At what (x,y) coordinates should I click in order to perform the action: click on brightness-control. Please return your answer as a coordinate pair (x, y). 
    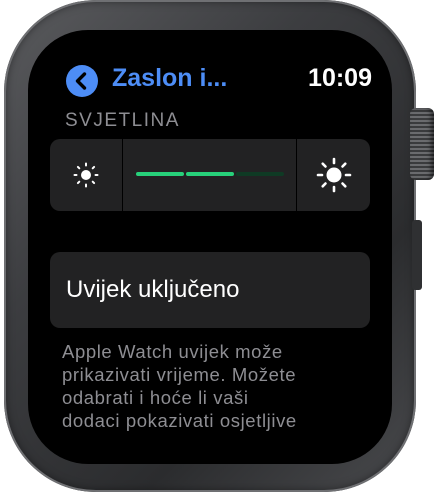
    Looking at the image, I should click on (210, 175).